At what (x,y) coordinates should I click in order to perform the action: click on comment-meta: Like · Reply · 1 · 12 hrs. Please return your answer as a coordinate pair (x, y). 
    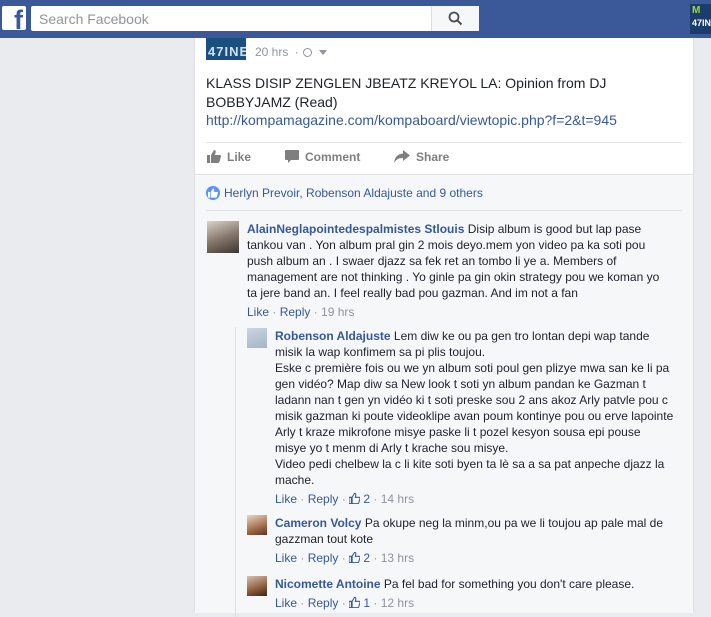
    Looking at the image, I should click on (345, 603).